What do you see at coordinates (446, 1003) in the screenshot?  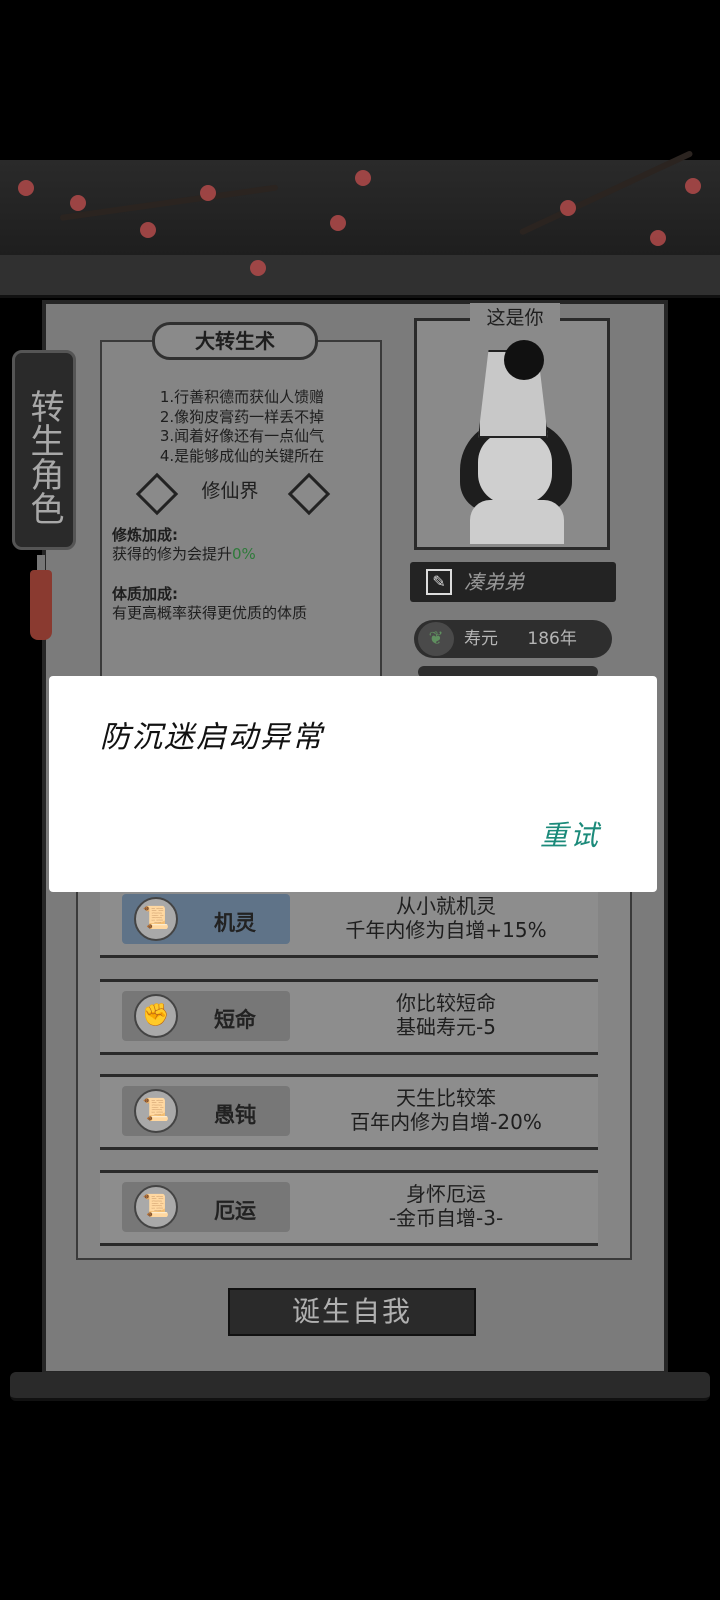 I see `trait-desc-line1: 你比较短命` at bounding box center [446, 1003].